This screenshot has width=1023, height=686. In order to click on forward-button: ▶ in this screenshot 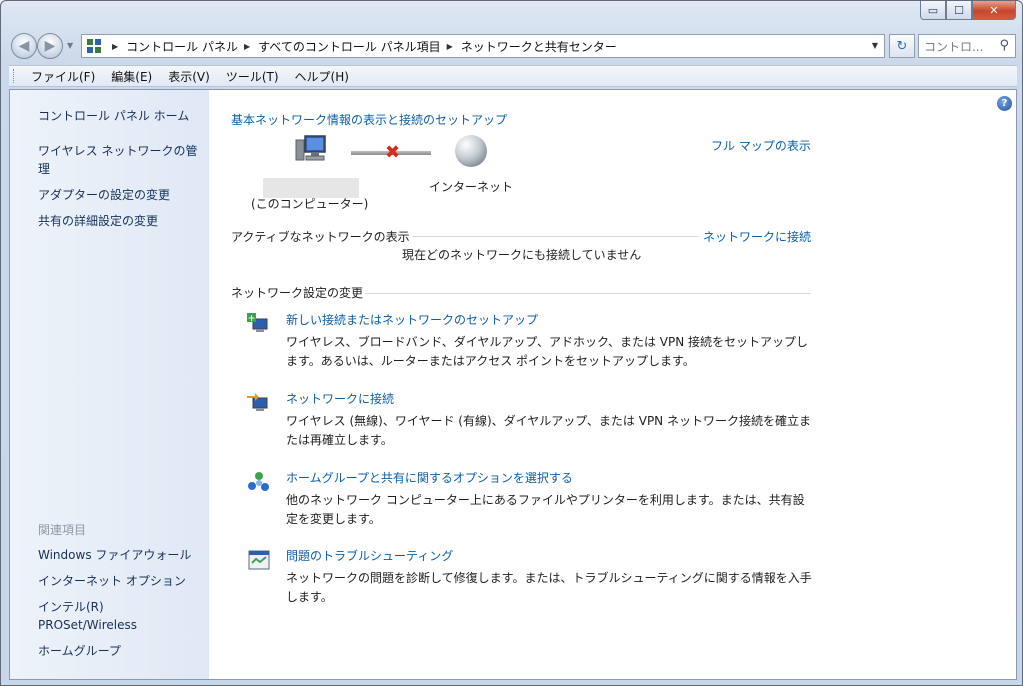, I will do `click(50, 46)`.